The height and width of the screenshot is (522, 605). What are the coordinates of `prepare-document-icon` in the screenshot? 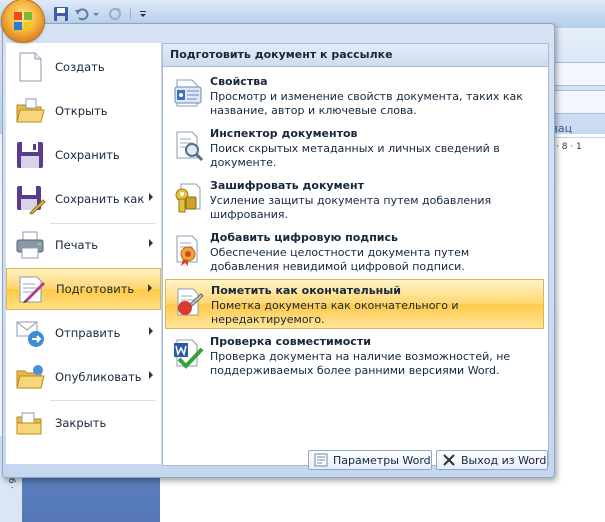 It's located at (32, 289).